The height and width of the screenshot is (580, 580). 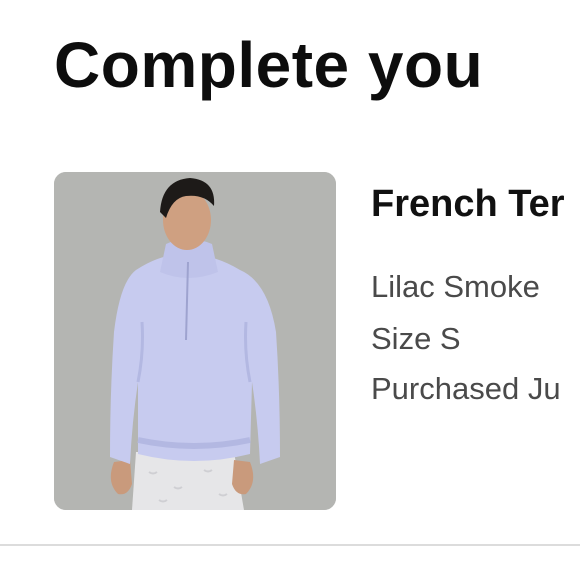 I want to click on product-name: French Ter, so click(x=468, y=204).